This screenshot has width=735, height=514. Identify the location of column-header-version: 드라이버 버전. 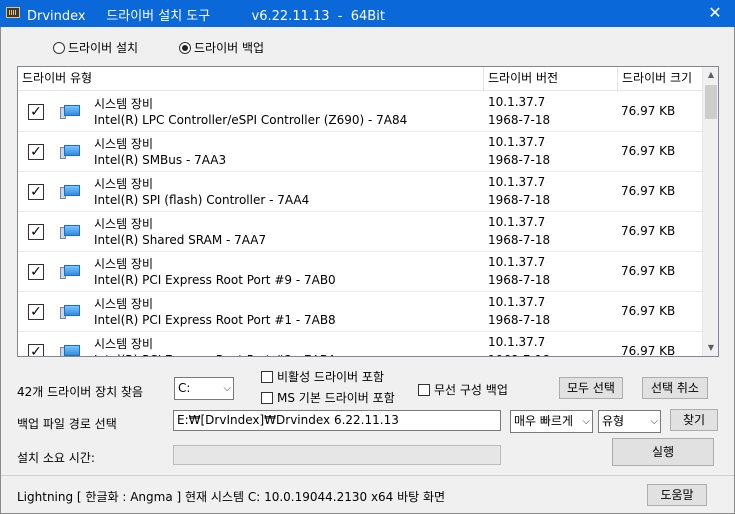
(551, 79).